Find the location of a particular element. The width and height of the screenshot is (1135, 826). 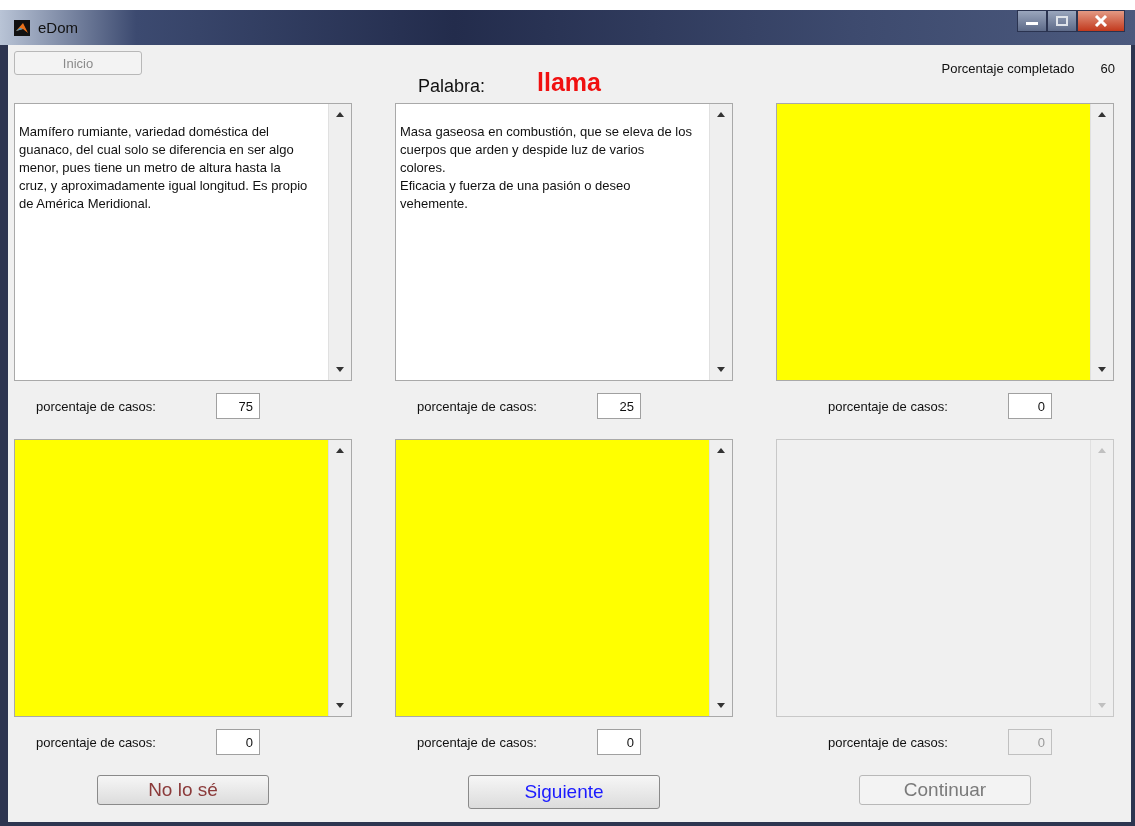

word-label: Palabra: is located at coordinates (452, 86).